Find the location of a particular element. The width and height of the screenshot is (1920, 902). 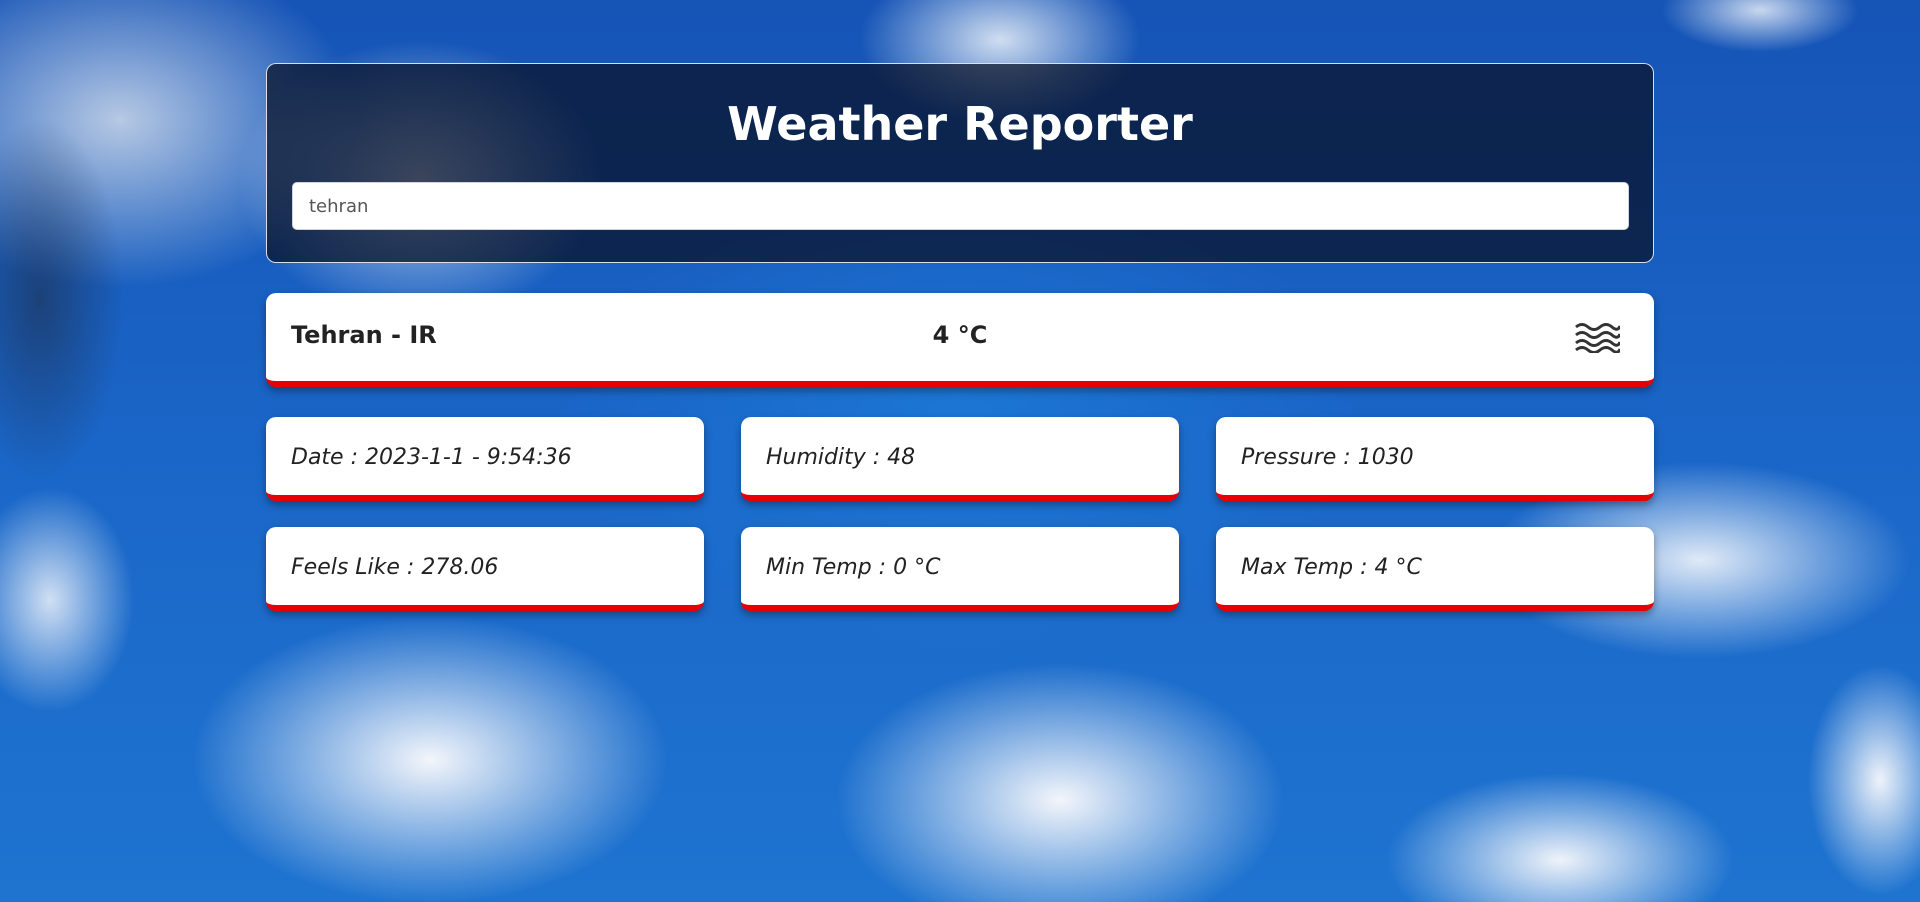

current-weather-card: Tehran - IR 4 °C is located at coordinates (960, 340).